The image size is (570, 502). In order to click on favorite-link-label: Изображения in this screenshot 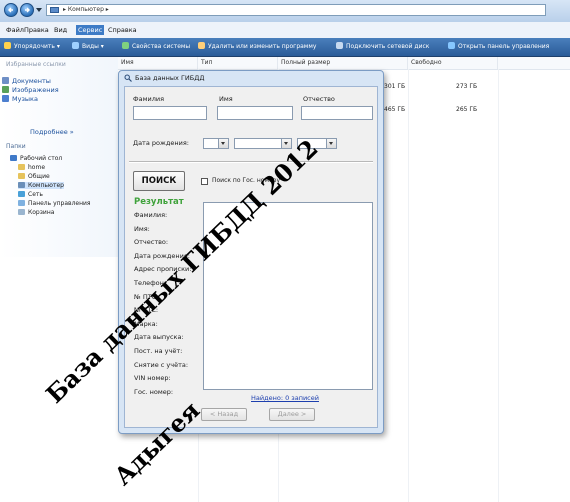, I will do `click(35, 90)`.